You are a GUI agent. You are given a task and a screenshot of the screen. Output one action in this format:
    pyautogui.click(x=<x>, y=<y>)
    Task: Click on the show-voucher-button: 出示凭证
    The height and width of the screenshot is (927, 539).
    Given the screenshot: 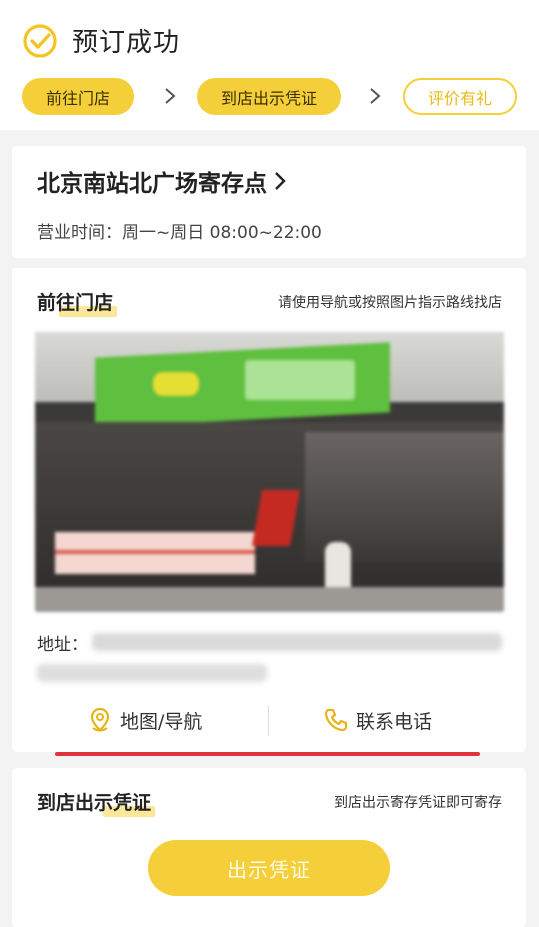 What is the action you would take?
    pyautogui.click(x=269, y=868)
    